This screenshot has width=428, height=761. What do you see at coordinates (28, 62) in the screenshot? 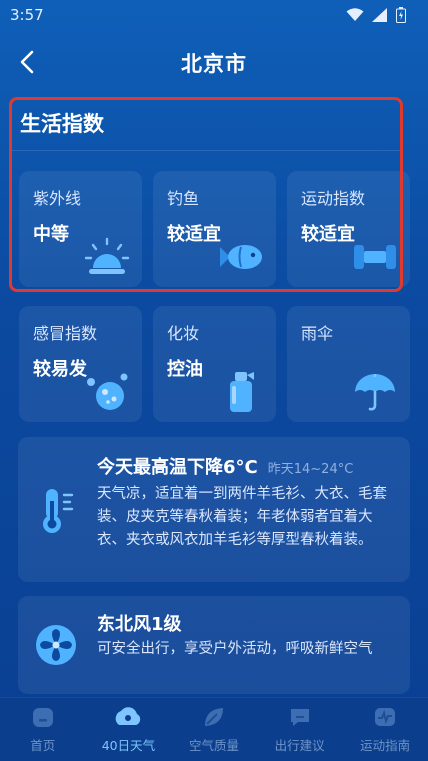
I see `back-arrow-icon` at bounding box center [28, 62].